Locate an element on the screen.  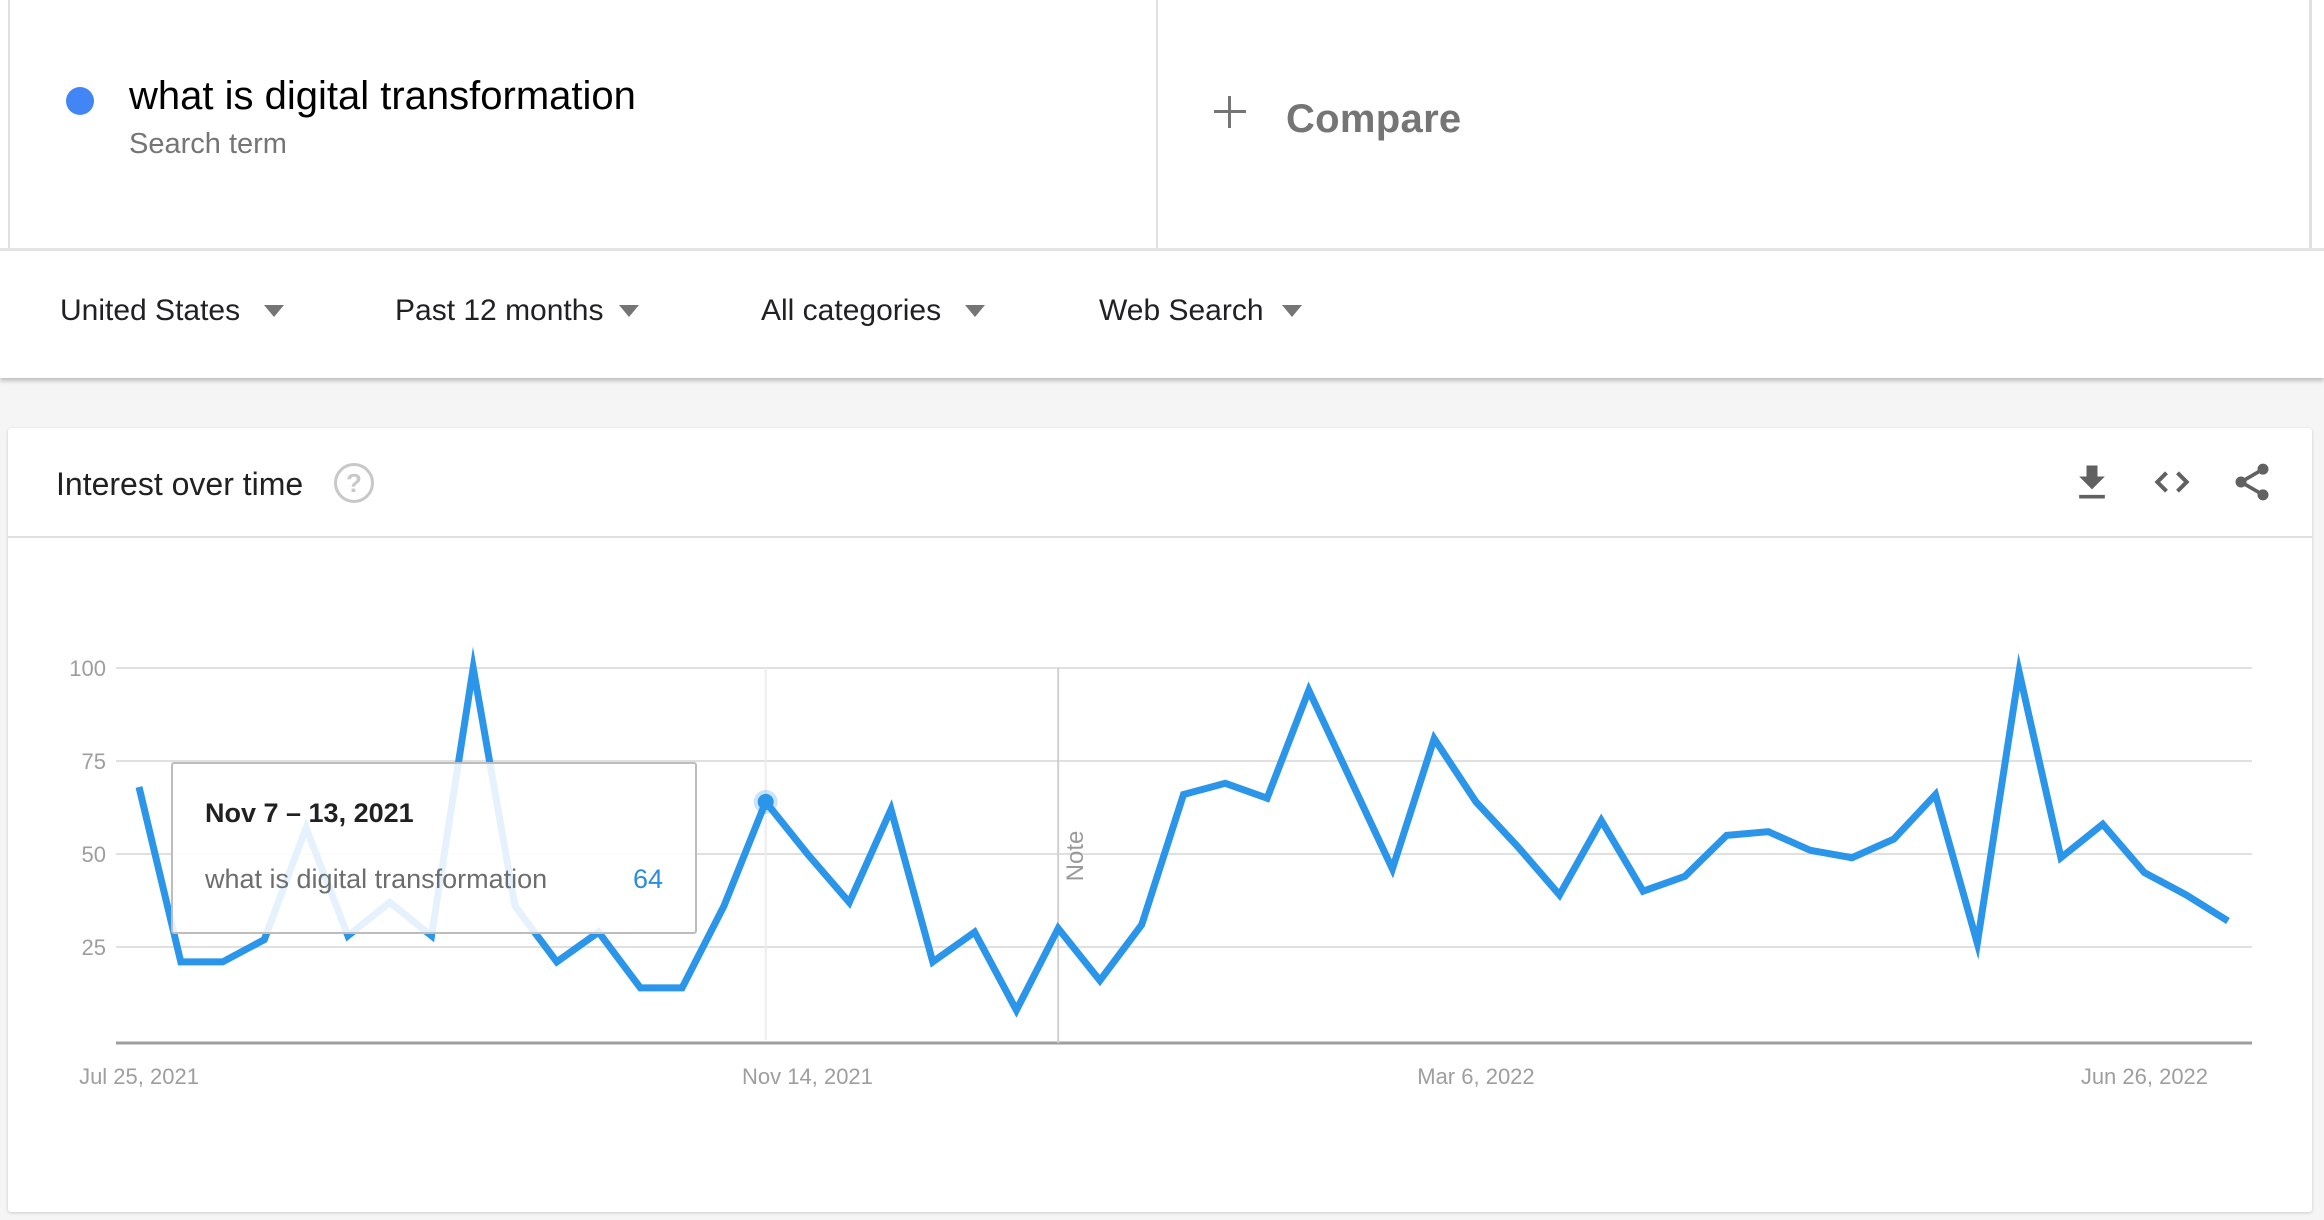
y-tick-label: 100 is located at coordinates (87, 668).